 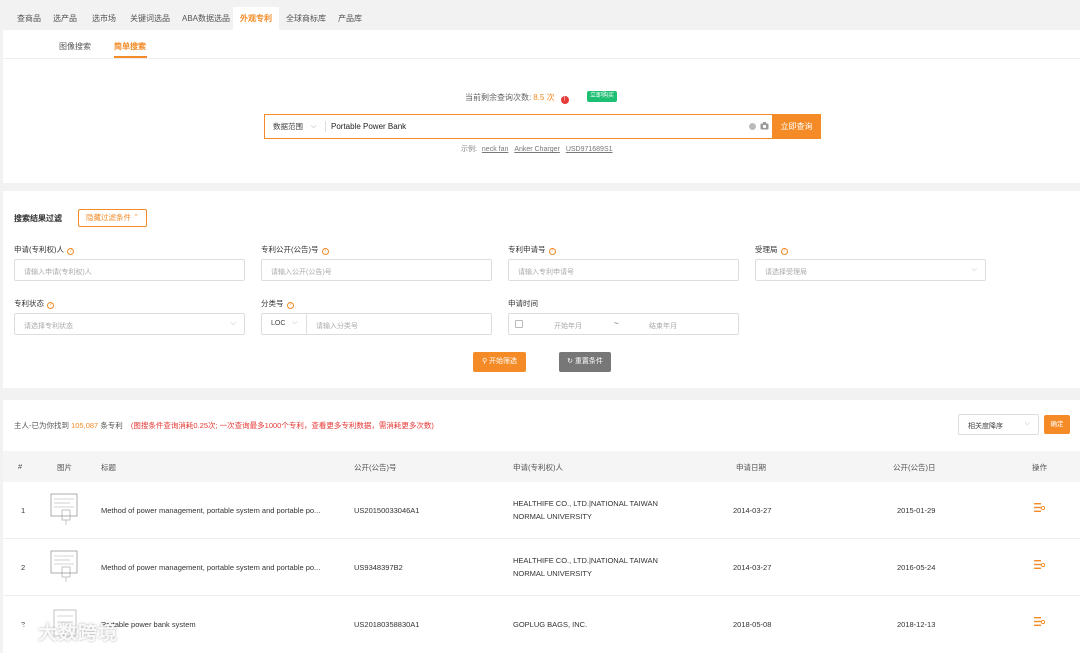 I want to click on row-applicant: GOPLUG BAGS, INC., so click(x=550, y=624).